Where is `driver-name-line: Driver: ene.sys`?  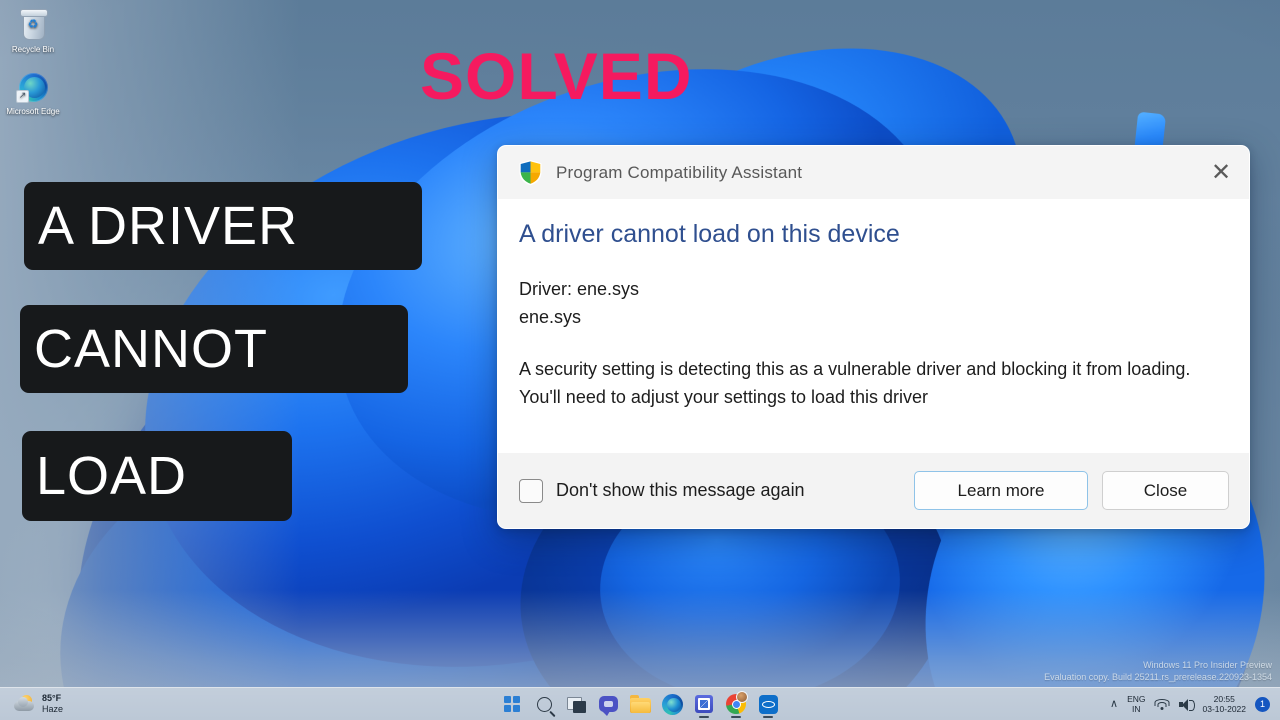
driver-name-line: Driver: ene.sys is located at coordinates (579, 289).